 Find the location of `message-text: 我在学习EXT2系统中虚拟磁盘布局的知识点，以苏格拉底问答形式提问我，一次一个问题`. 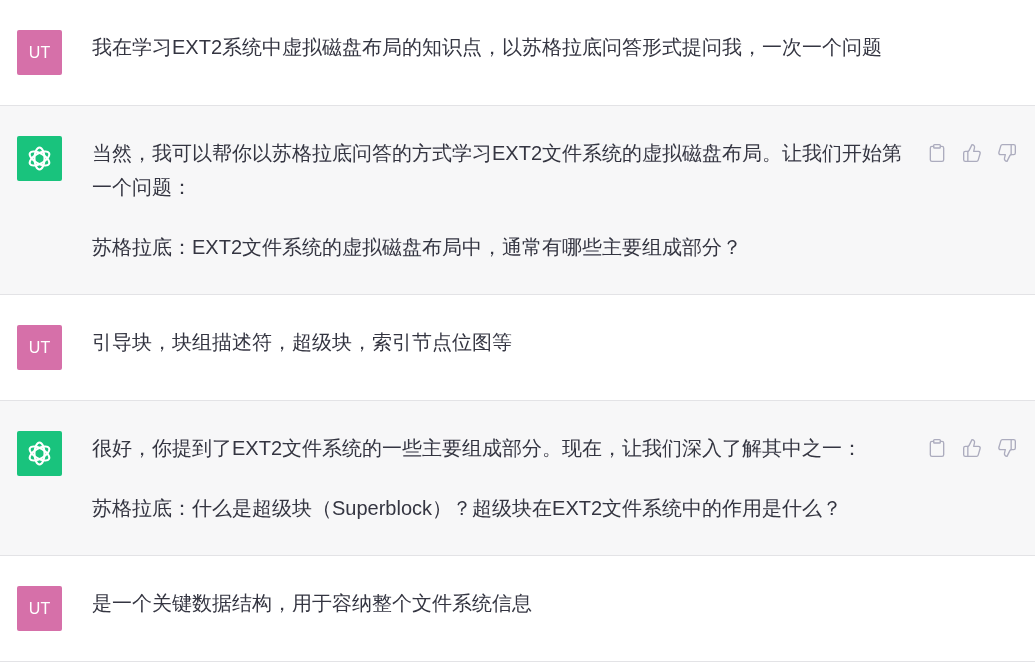

message-text: 我在学习EXT2系统中虚拟磁盘布局的知识点，以苏格拉底问答形式提问我，一次一个问题 is located at coordinates (488, 47).